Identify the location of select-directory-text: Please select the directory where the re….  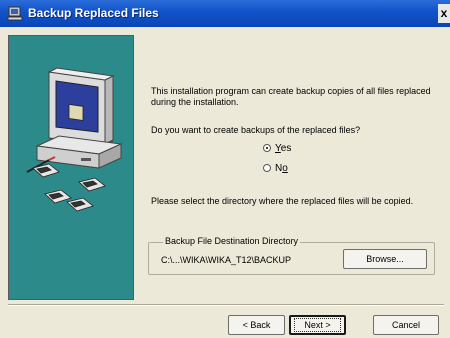
(282, 201).